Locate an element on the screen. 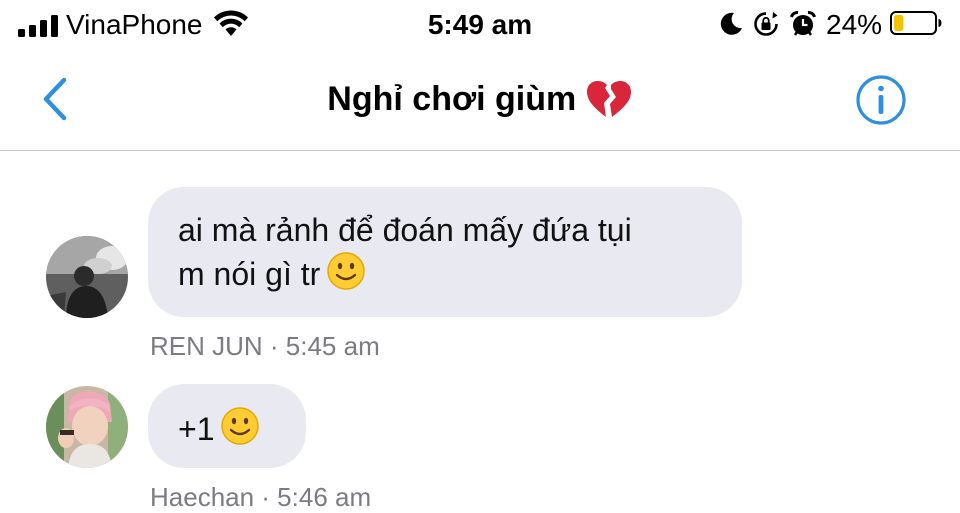  battery-level-fill is located at coordinates (899, 23).